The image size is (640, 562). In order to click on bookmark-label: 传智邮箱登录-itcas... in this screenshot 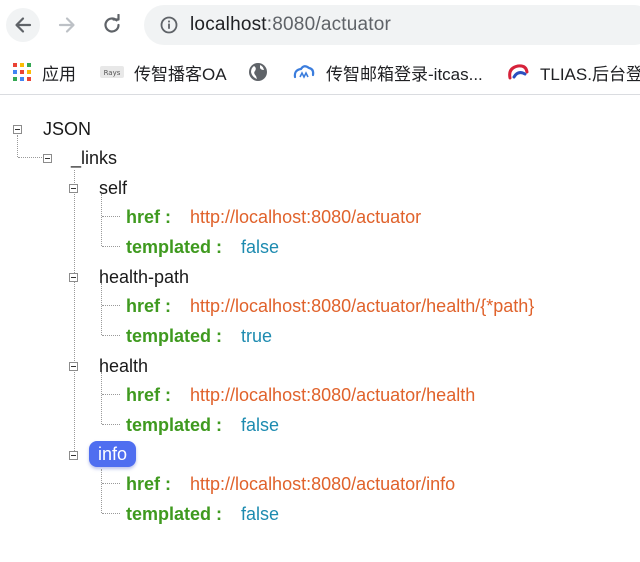, I will do `click(404, 74)`.